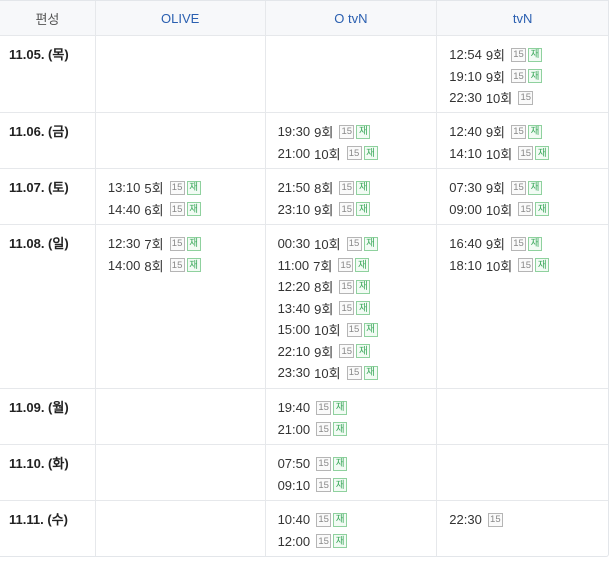 The image size is (613, 565). I want to click on broadcast-item: 07:30 9회 15 재, so click(528, 188).